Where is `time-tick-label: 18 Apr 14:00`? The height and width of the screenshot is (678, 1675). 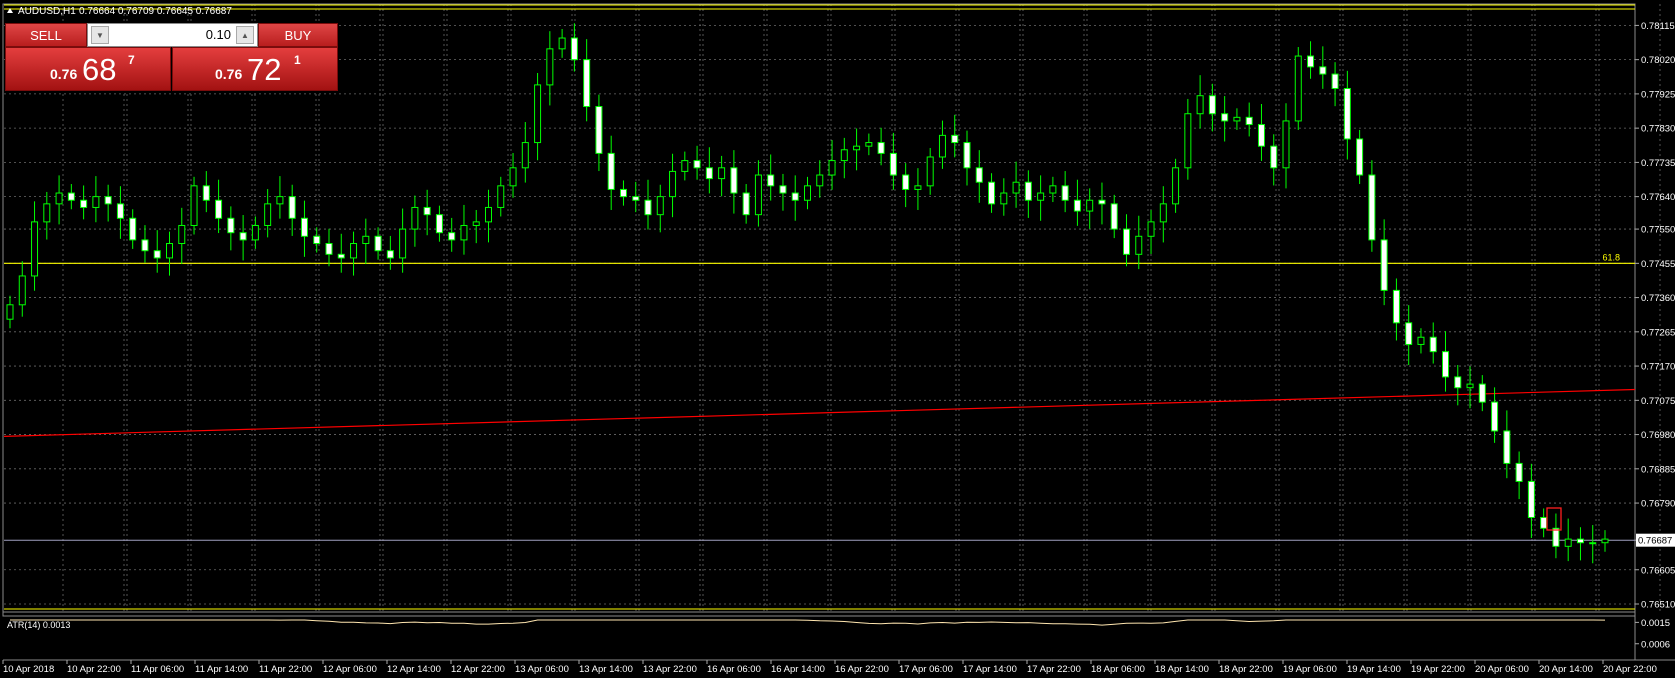
time-tick-label: 18 Apr 14:00 is located at coordinates (1182, 669).